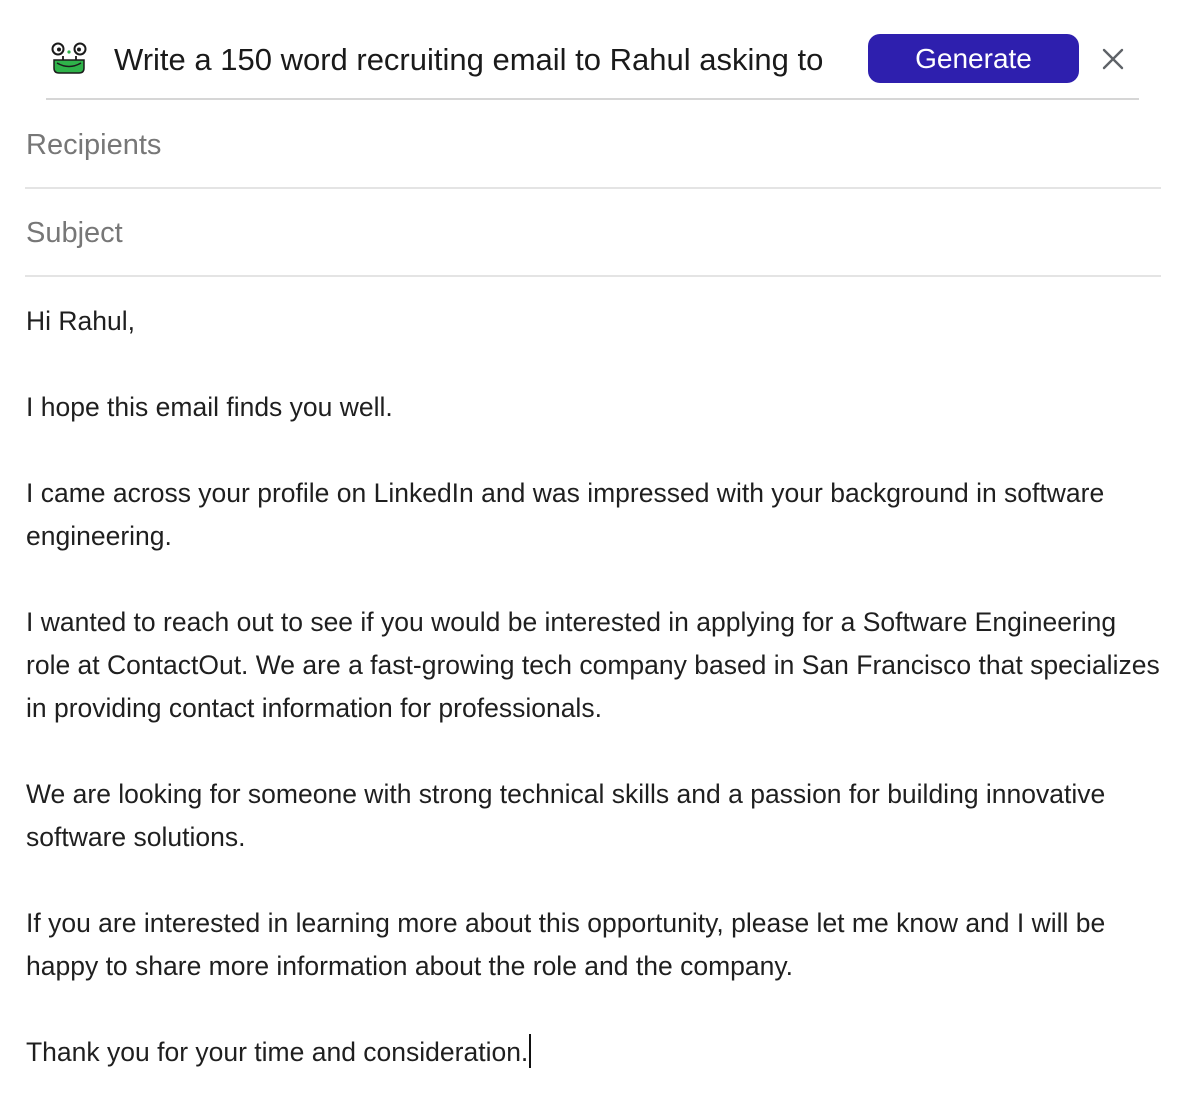 This screenshot has width=1182, height=1108. What do you see at coordinates (1113, 59) in the screenshot?
I see `close-icon` at bounding box center [1113, 59].